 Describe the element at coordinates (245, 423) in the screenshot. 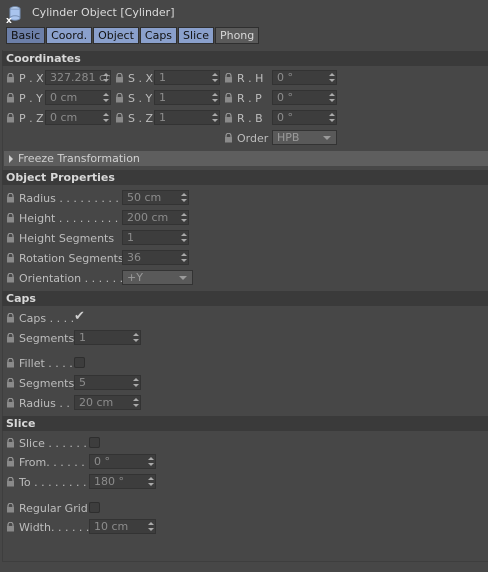

I see `section-slice: Slice` at that location.